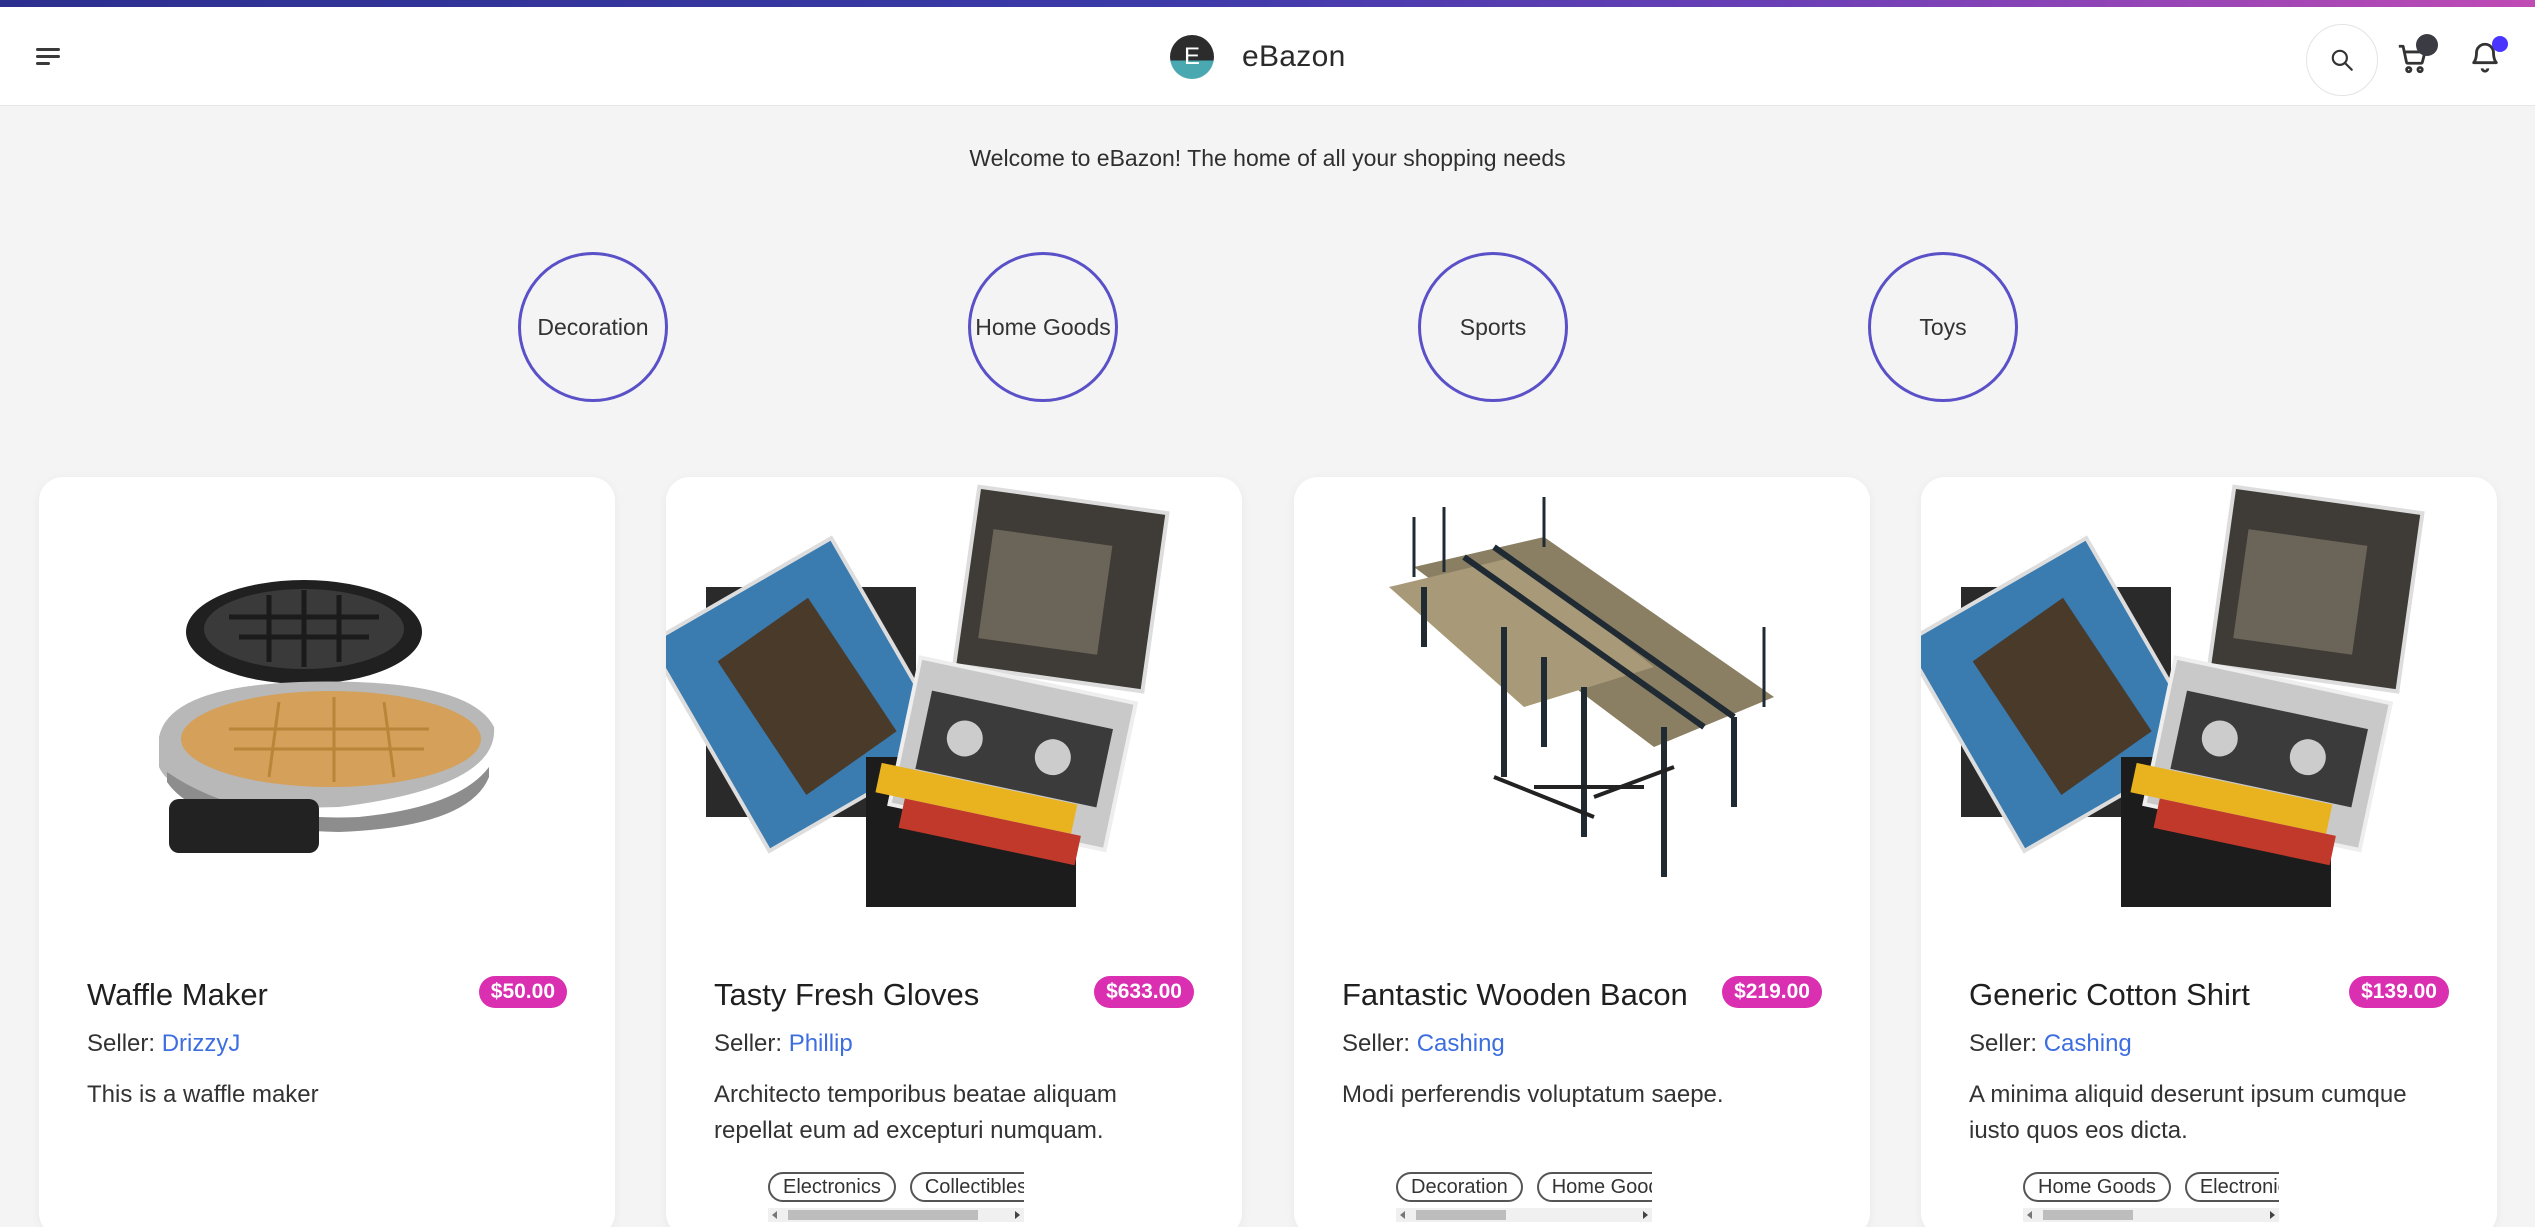 Image resolution: width=2535 pixels, height=1227 pixels. Describe the element at coordinates (522, 992) in the screenshot. I see `price-badge: $50.00` at that location.